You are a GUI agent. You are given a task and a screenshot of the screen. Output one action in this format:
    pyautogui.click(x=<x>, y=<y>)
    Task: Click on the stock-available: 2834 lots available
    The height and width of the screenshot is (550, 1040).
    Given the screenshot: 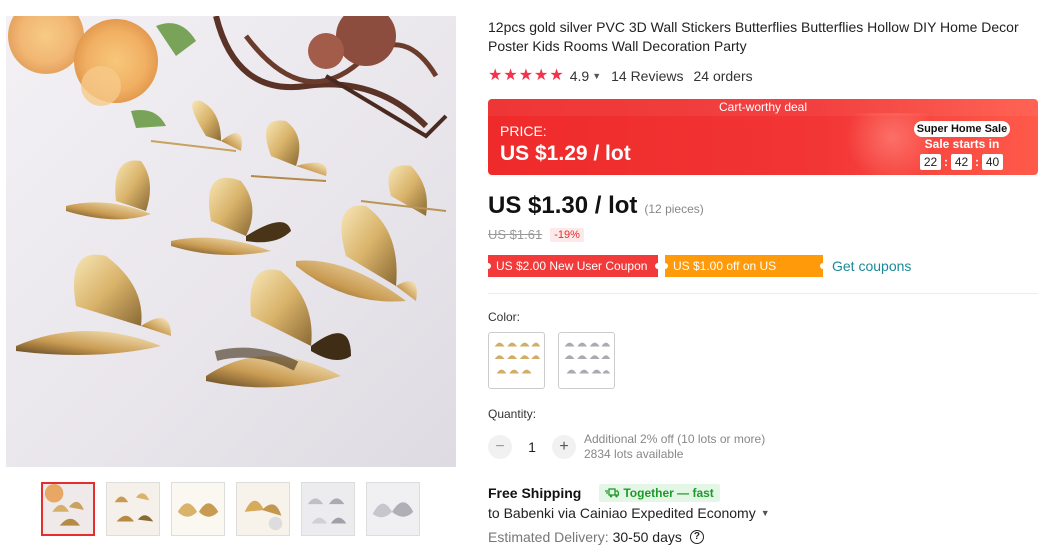 What is the action you would take?
    pyautogui.click(x=634, y=454)
    